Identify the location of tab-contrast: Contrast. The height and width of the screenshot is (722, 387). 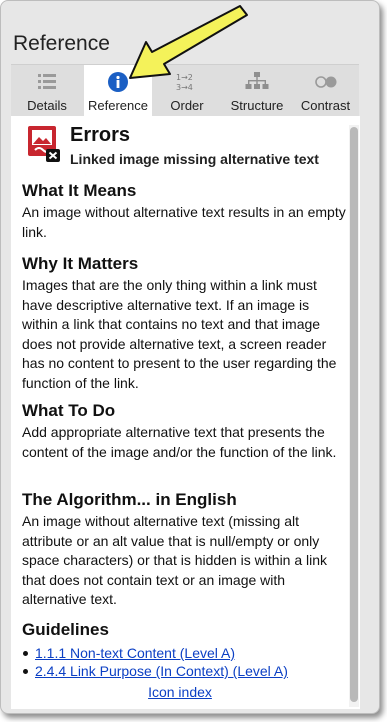
(325, 91).